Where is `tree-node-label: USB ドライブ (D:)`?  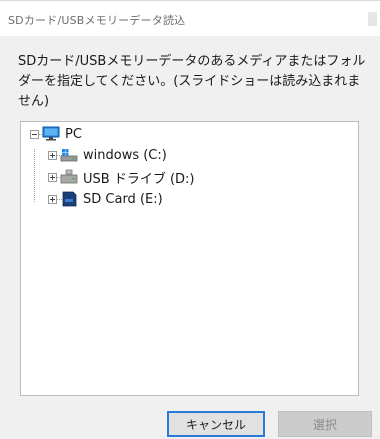
tree-node-label: USB ドライブ (D:) is located at coordinates (139, 179).